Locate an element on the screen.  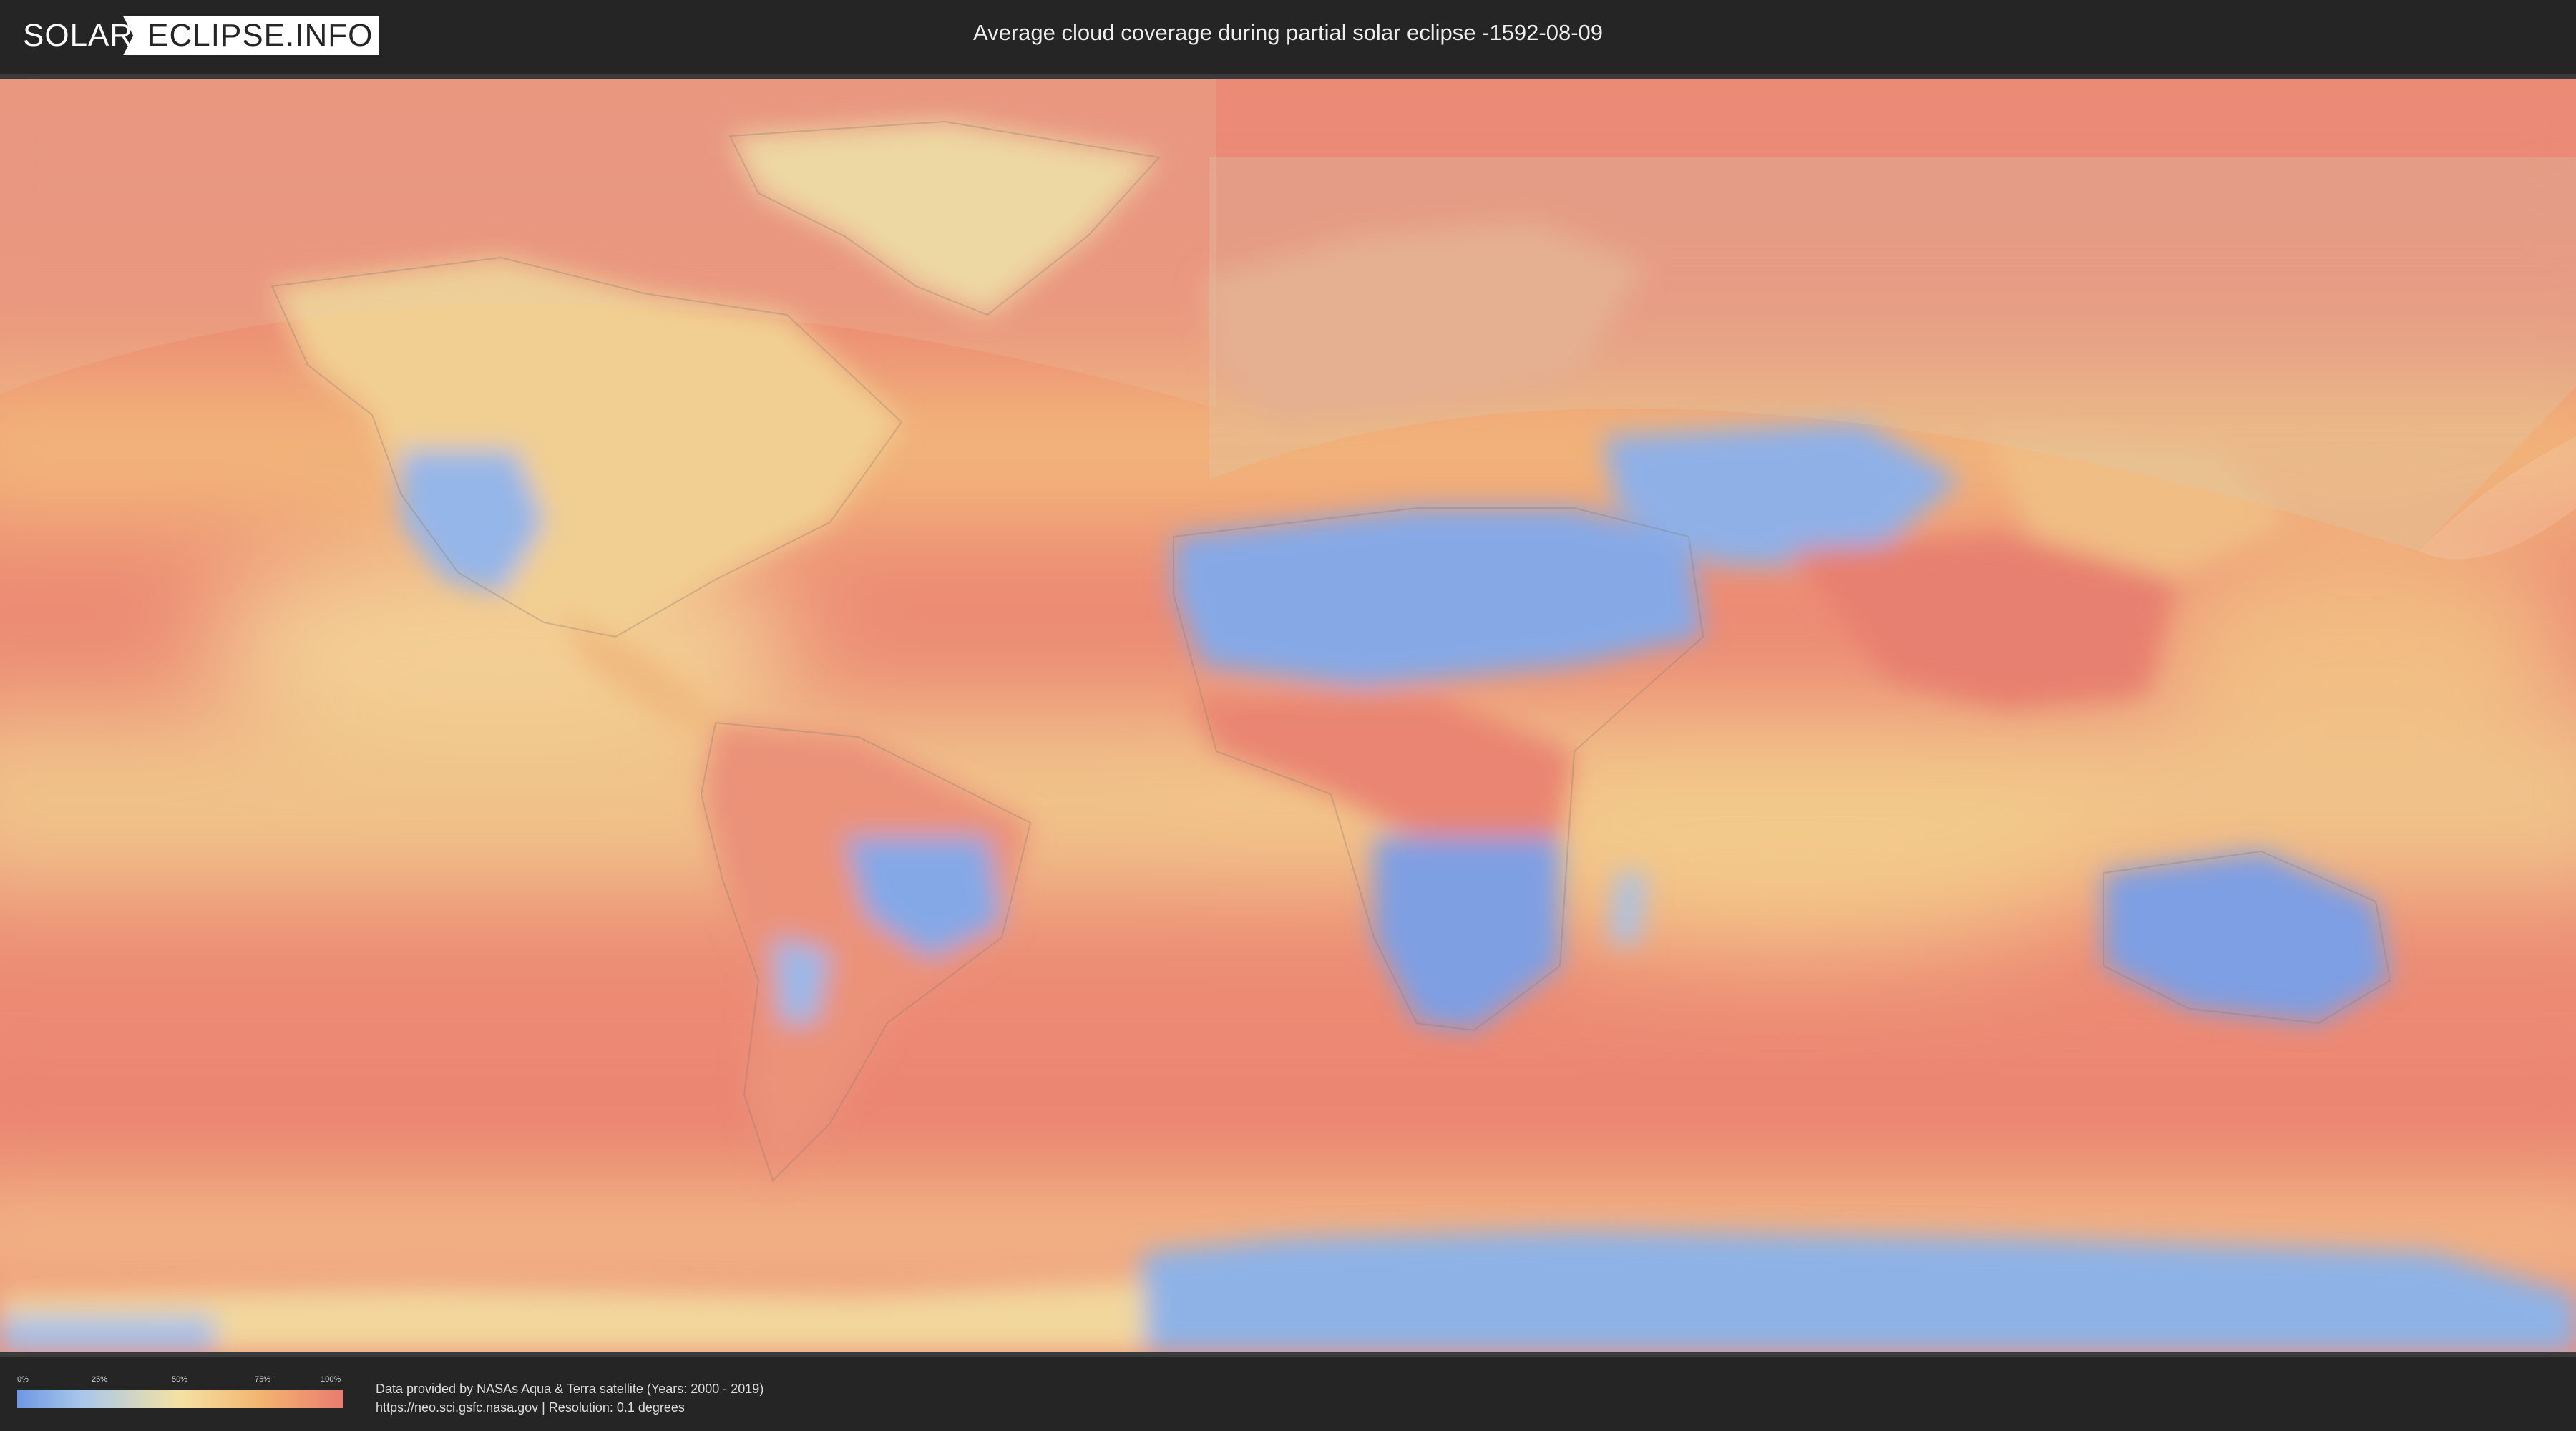
legend-label-100: 100% is located at coordinates (331, 1379).